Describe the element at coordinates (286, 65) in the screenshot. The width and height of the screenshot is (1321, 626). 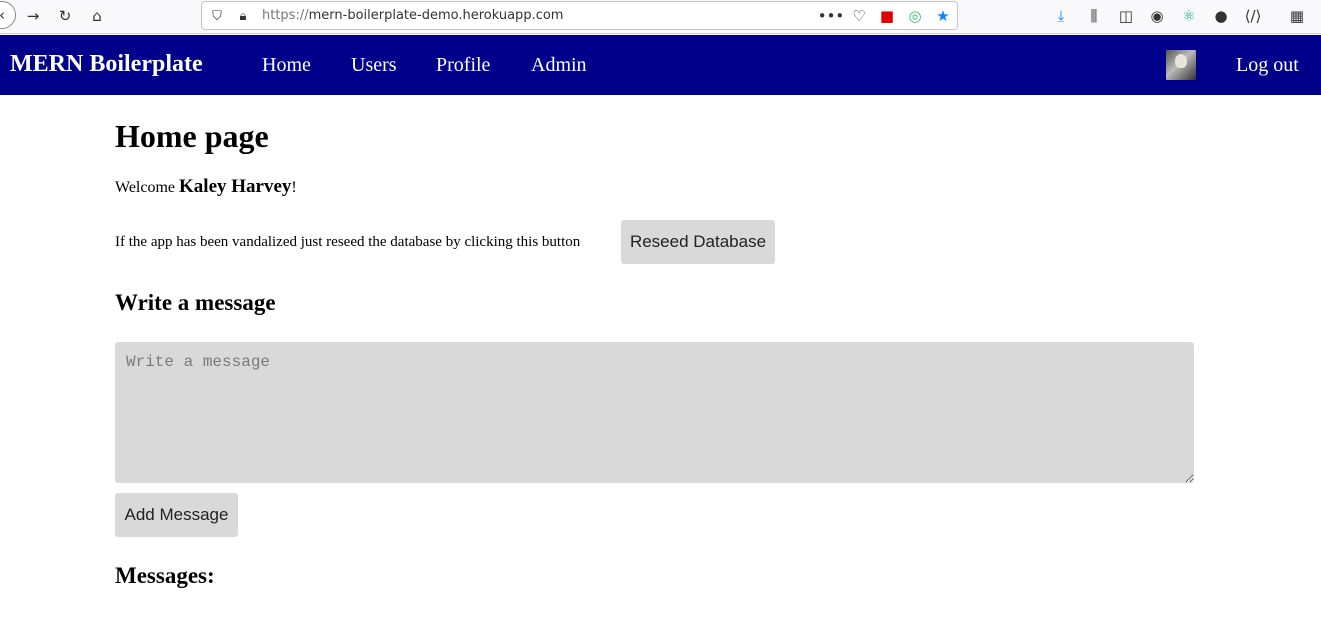
I see `nav-home: Home` at that location.